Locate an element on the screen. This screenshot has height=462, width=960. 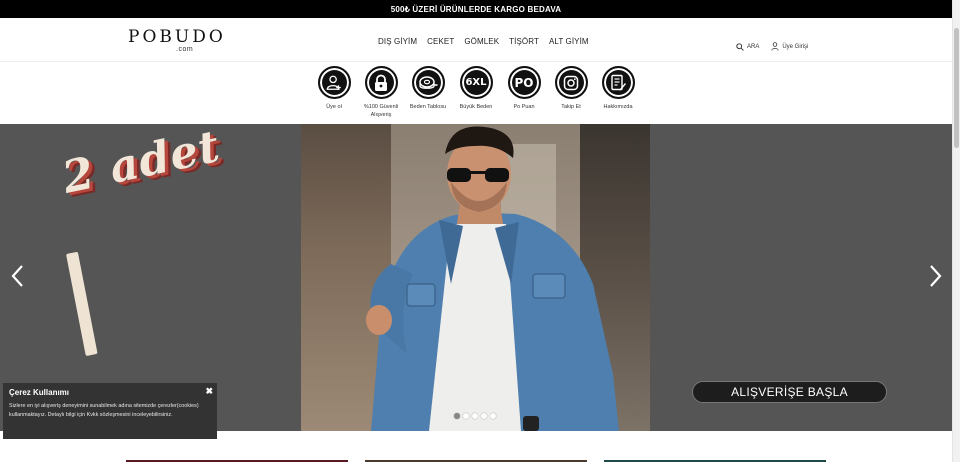
po-glyph: PO is located at coordinates (524, 82).